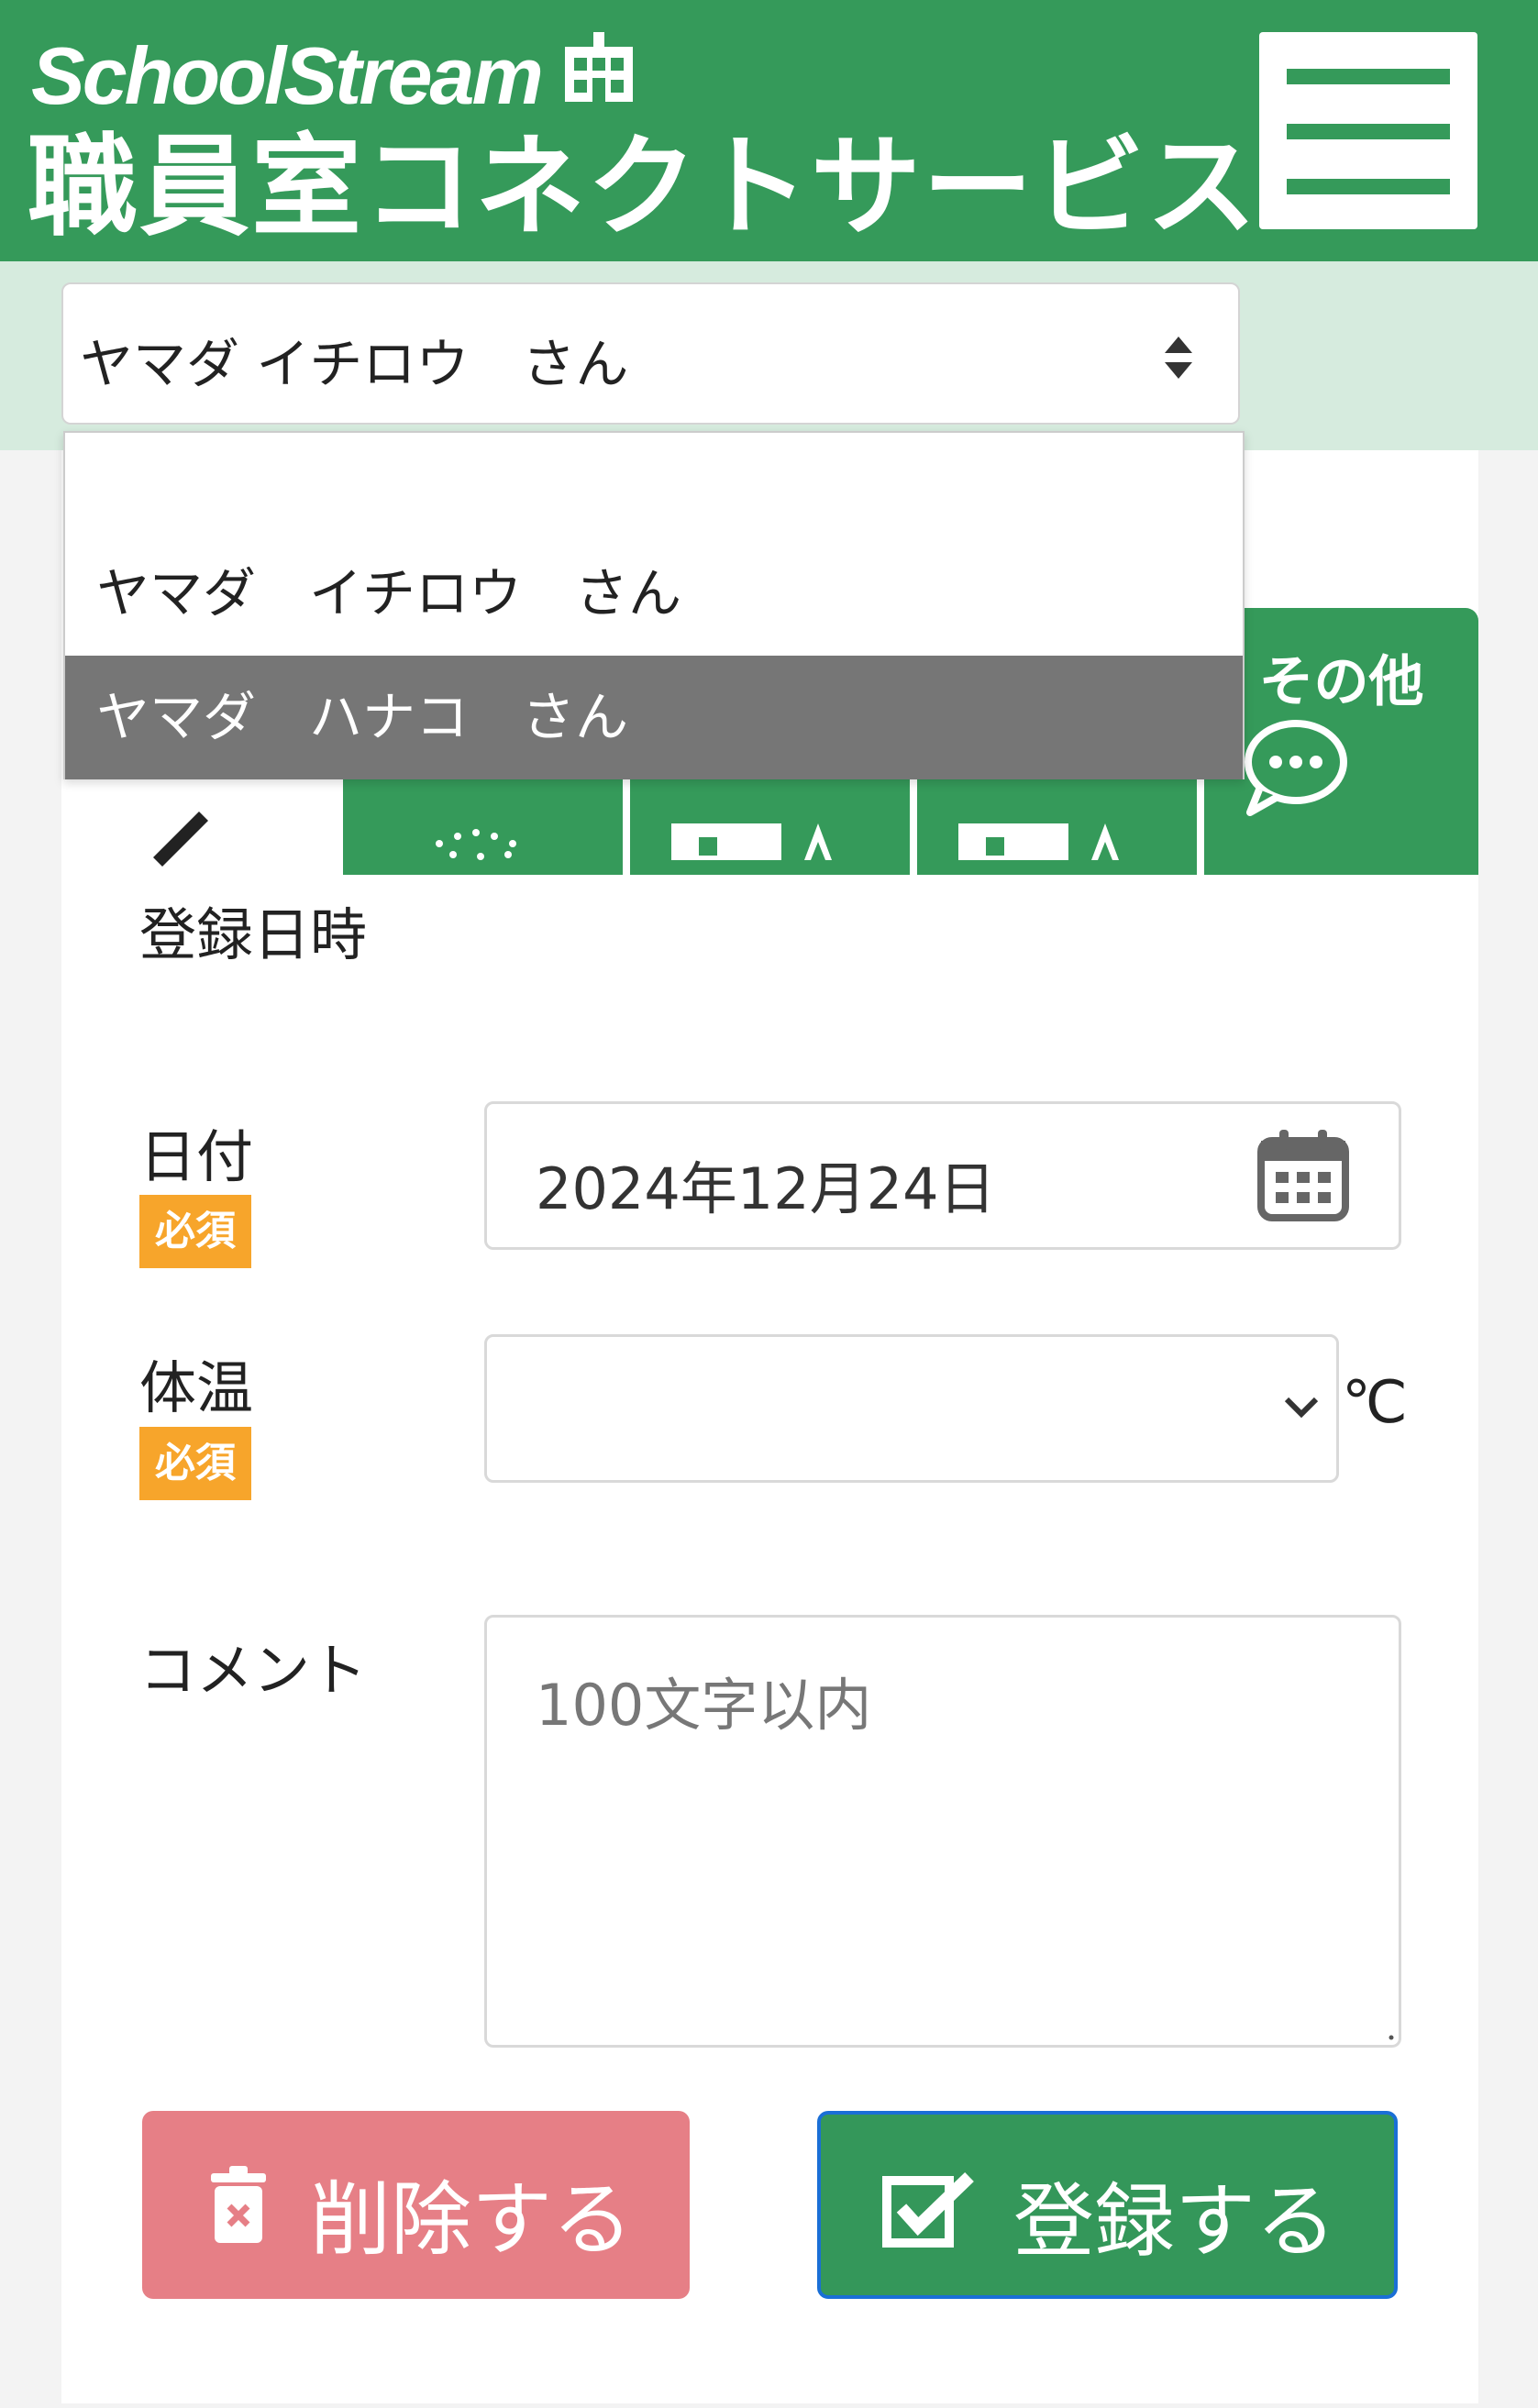 This screenshot has height=2408, width=1538. What do you see at coordinates (650, 353) in the screenshot?
I see `child-select: ヤマダ イチロウ さん` at bounding box center [650, 353].